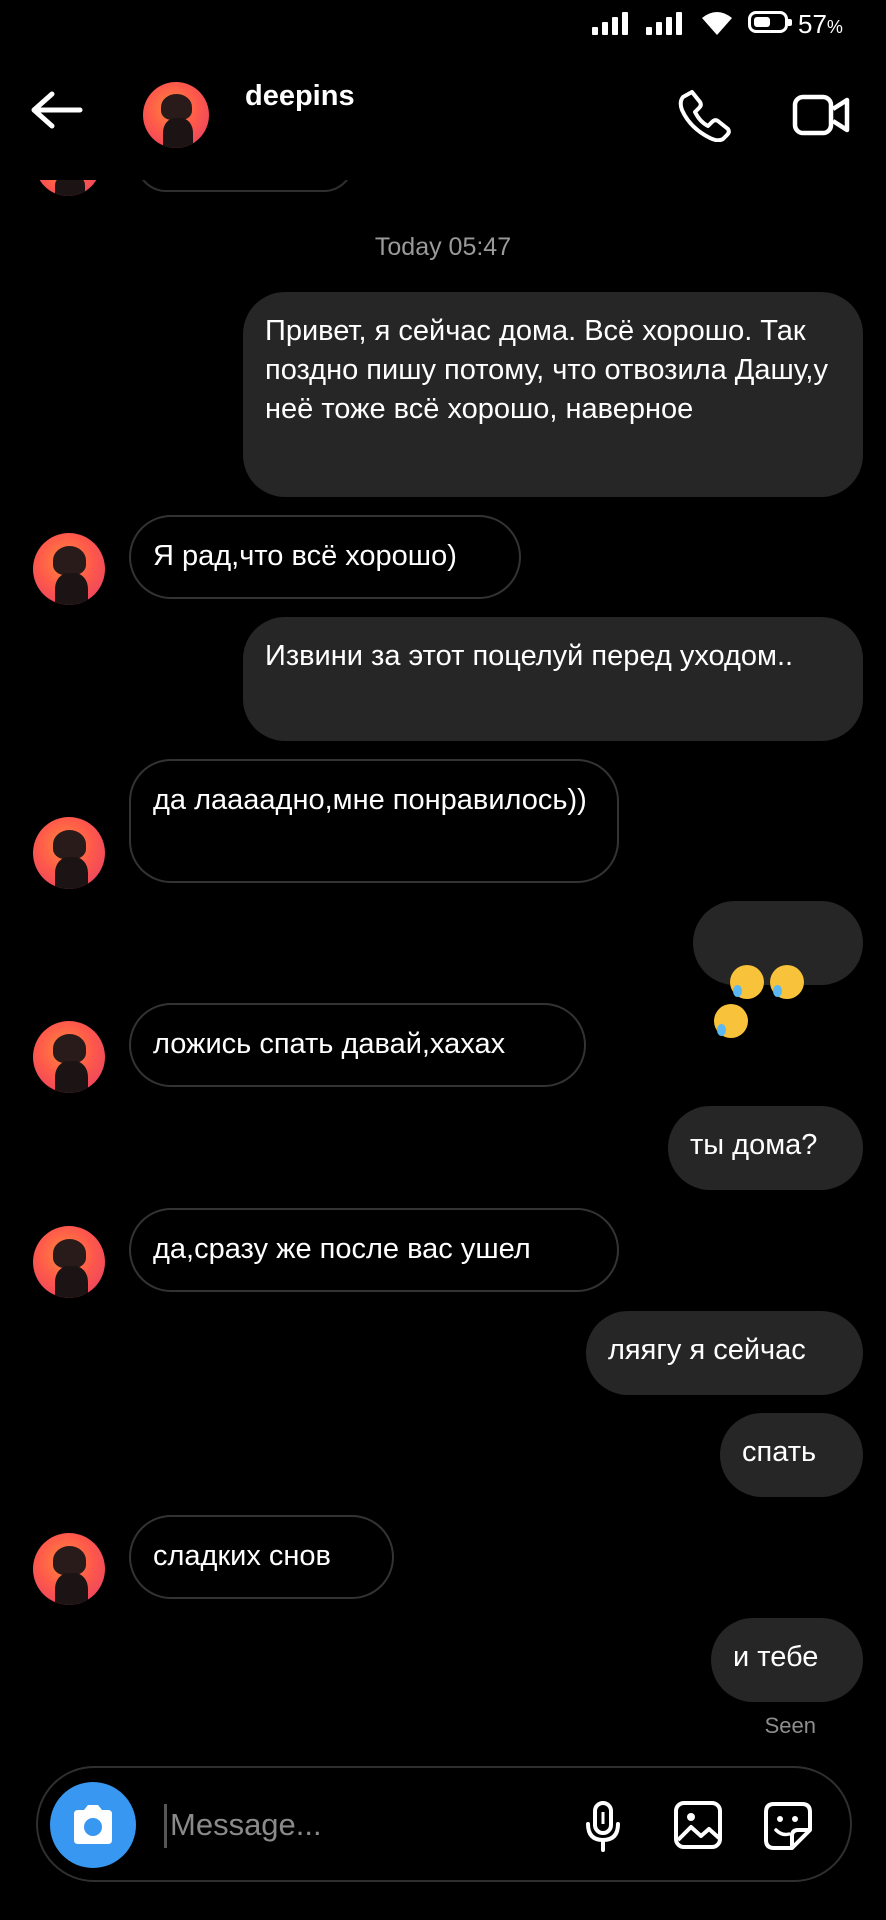  I want to click on message-bubble-sent: и тебе, so click(787, 1660).